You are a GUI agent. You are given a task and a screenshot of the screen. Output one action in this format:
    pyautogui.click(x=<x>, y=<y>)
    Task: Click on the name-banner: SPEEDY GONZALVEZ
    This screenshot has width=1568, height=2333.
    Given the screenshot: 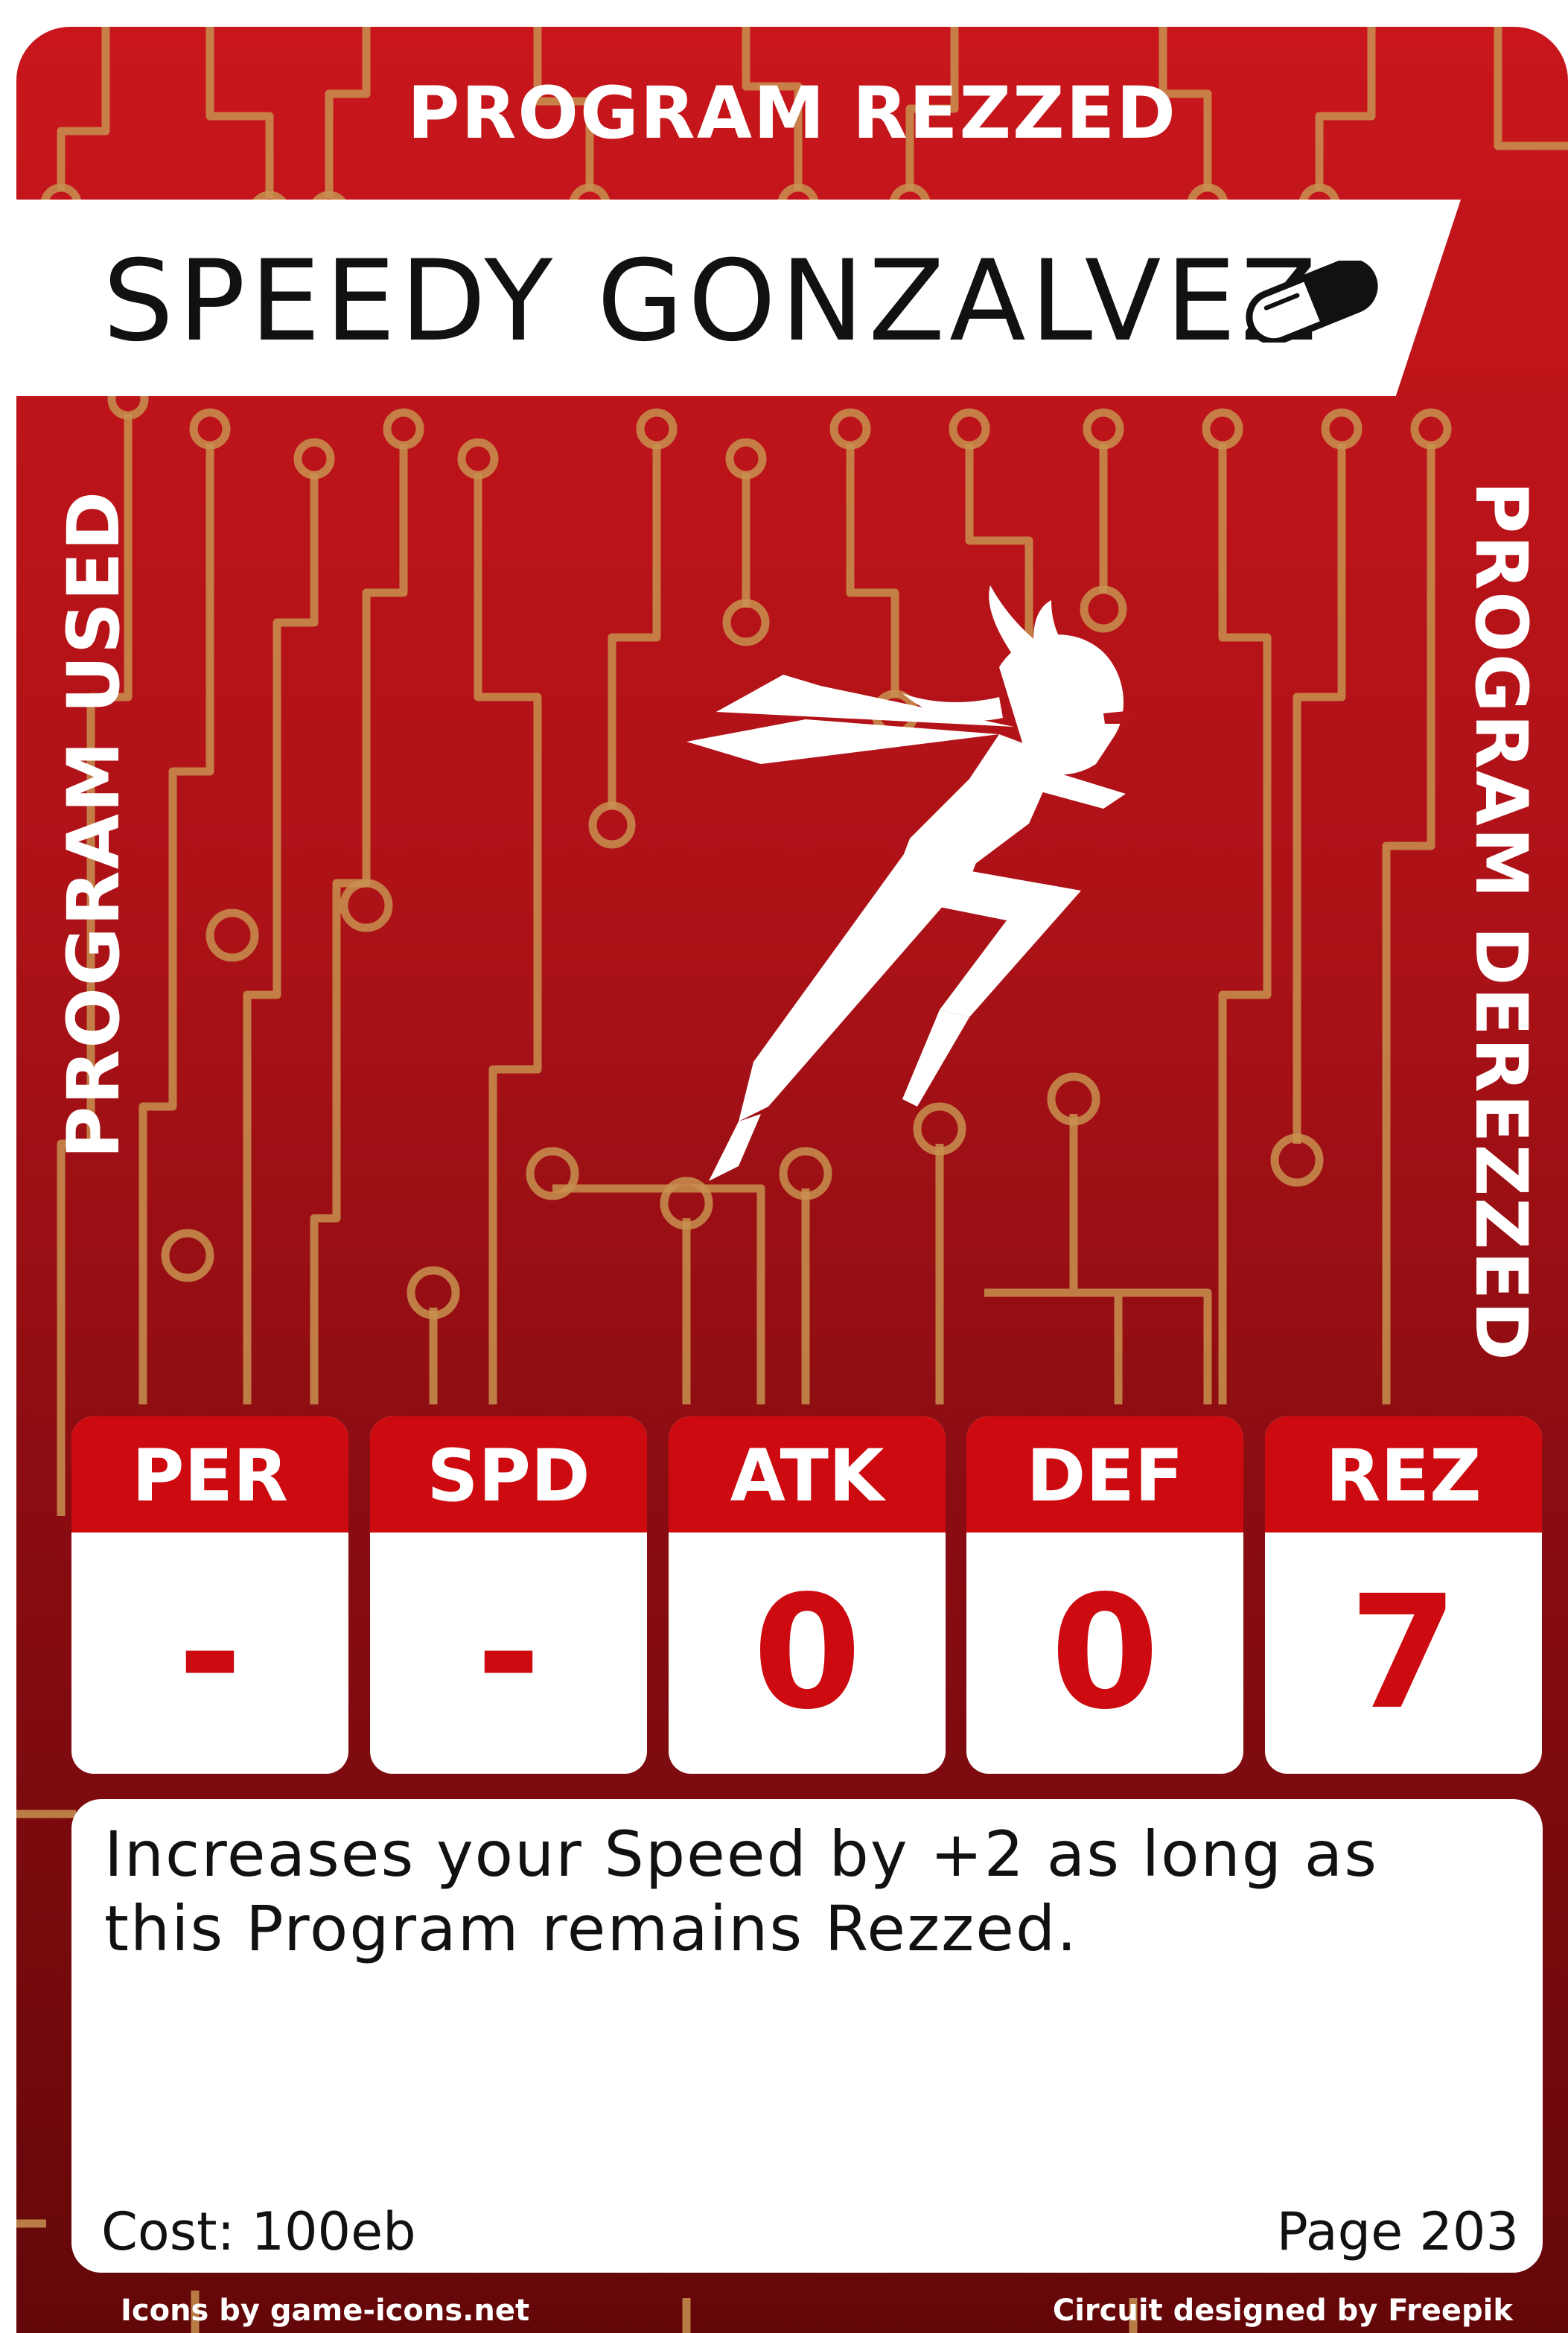 What is the action you would take?
    pyautogui.click(x=738, y=298)
    